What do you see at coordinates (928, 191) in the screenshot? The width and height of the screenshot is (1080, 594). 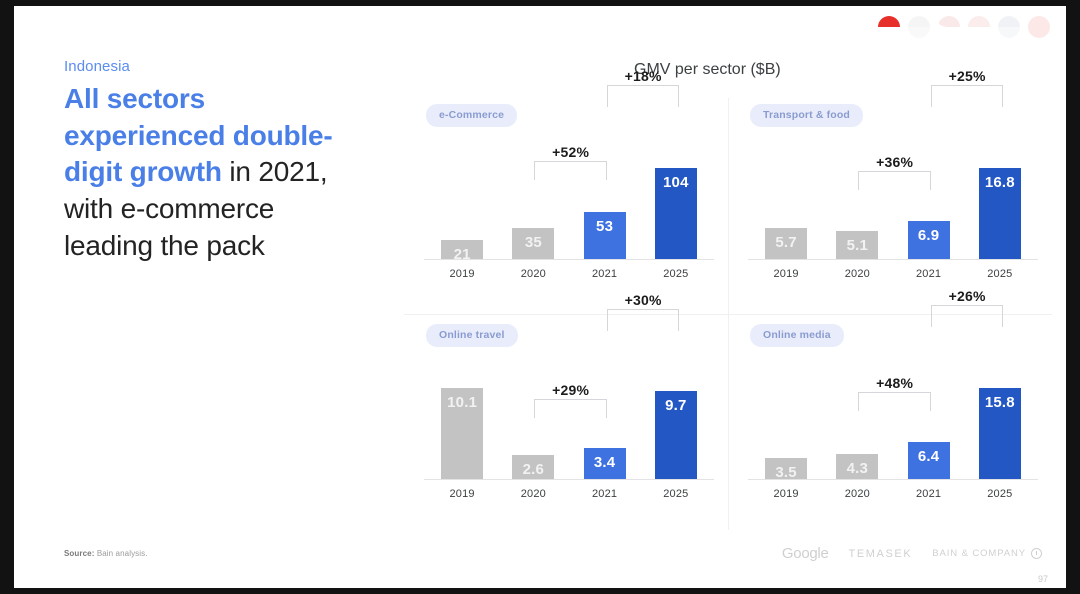 I see `bar-column: 6.9 2021` at bounding box center [928, 191].